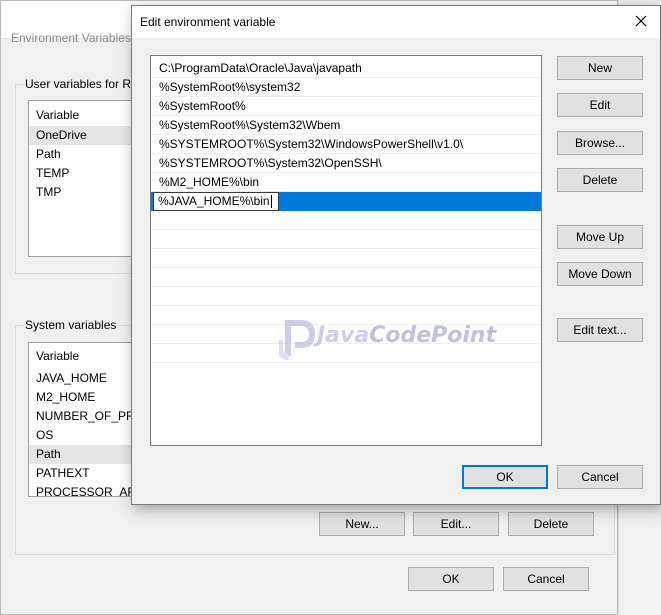 This screenshot has width=661, height=615. I want to click on close-icon, so click(641, 21).